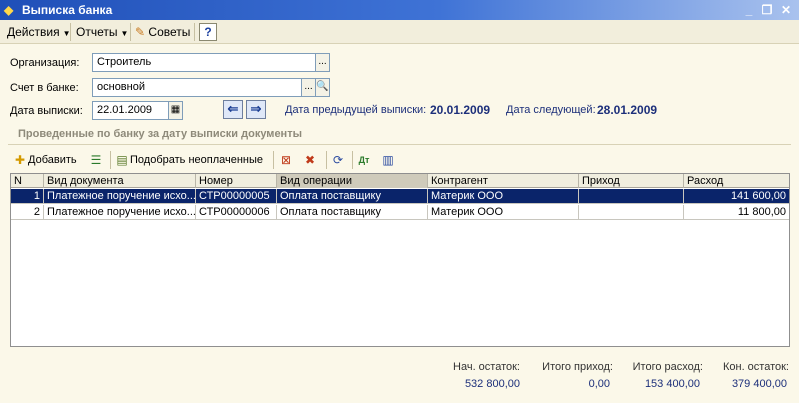 The width and height of the screenshot is (799, 403). I want to click on row-number: 2, so click(27, 212).